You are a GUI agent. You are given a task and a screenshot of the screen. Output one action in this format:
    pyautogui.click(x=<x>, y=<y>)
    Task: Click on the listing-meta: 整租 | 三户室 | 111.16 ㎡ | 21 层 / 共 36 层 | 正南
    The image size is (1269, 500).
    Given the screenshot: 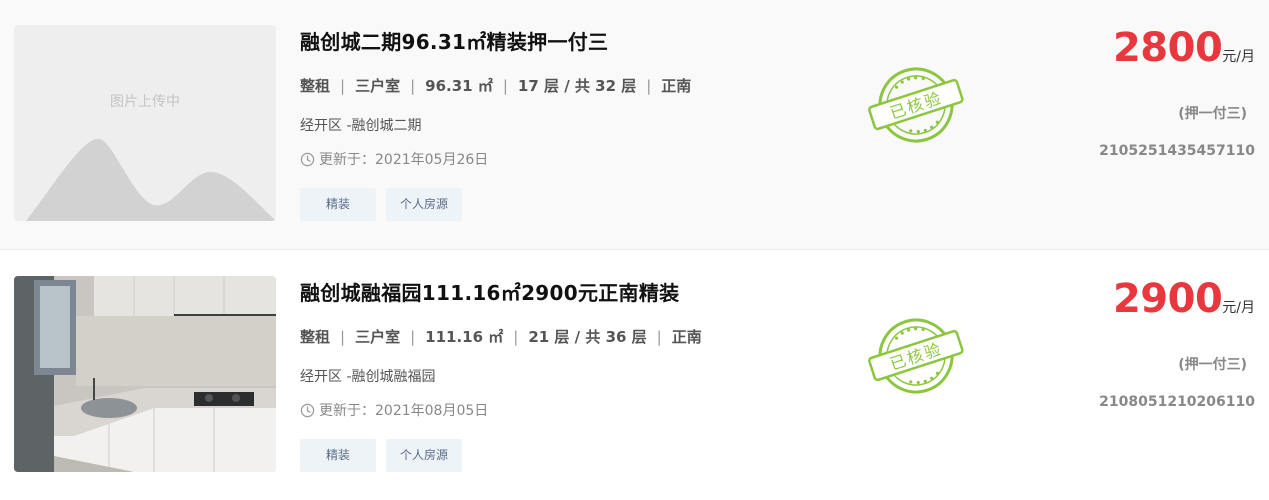 What is the action you would take?
    pyautogui.click(x=501, y=337)
    